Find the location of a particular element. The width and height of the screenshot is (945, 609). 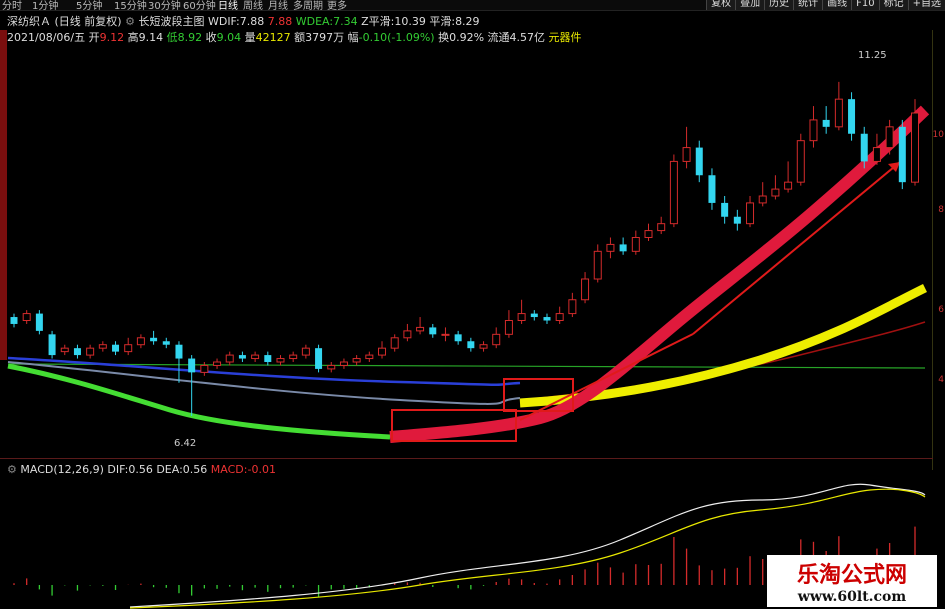

watermark-url: www.60lt.com is located at coordinates (852, 597).